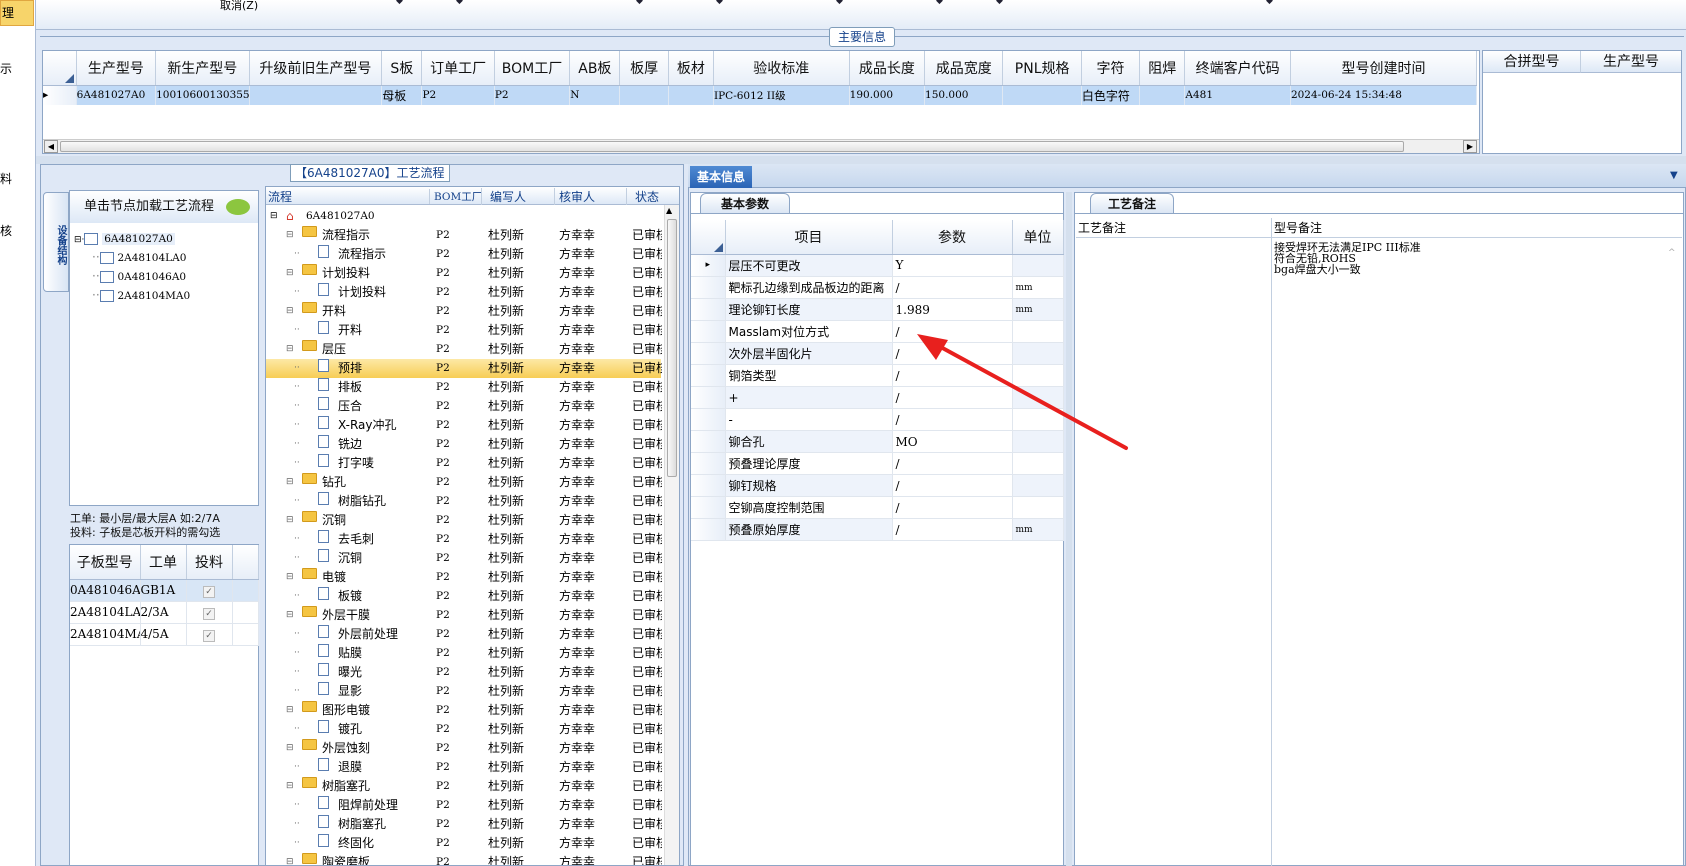 Image resolution: width=1686 pixels, height=866 pixels. I want to click on col-header: 订单工厂, so click(458, 68).